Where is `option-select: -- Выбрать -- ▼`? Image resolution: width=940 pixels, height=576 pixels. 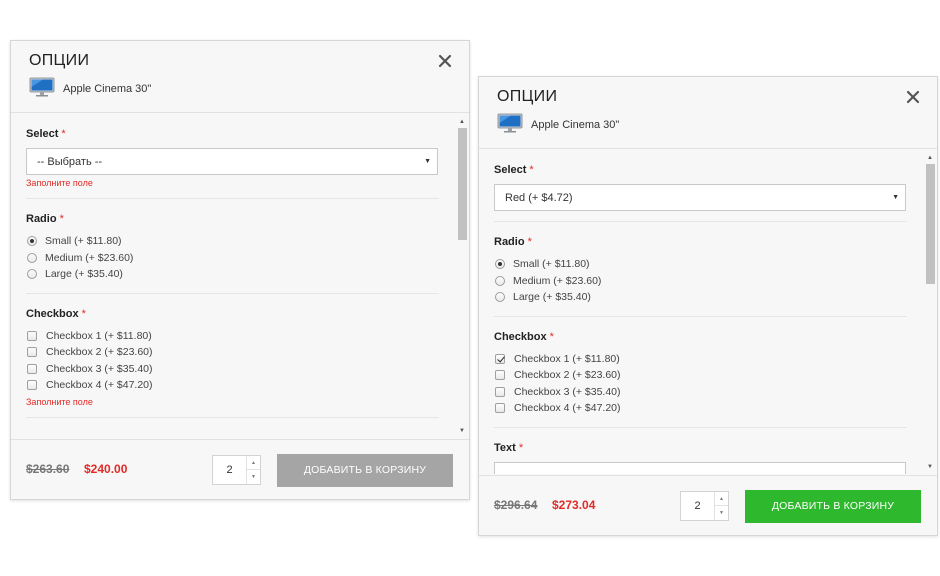
option-select: -- Выбрать -- ▼ is located at coordinates (232, 161).